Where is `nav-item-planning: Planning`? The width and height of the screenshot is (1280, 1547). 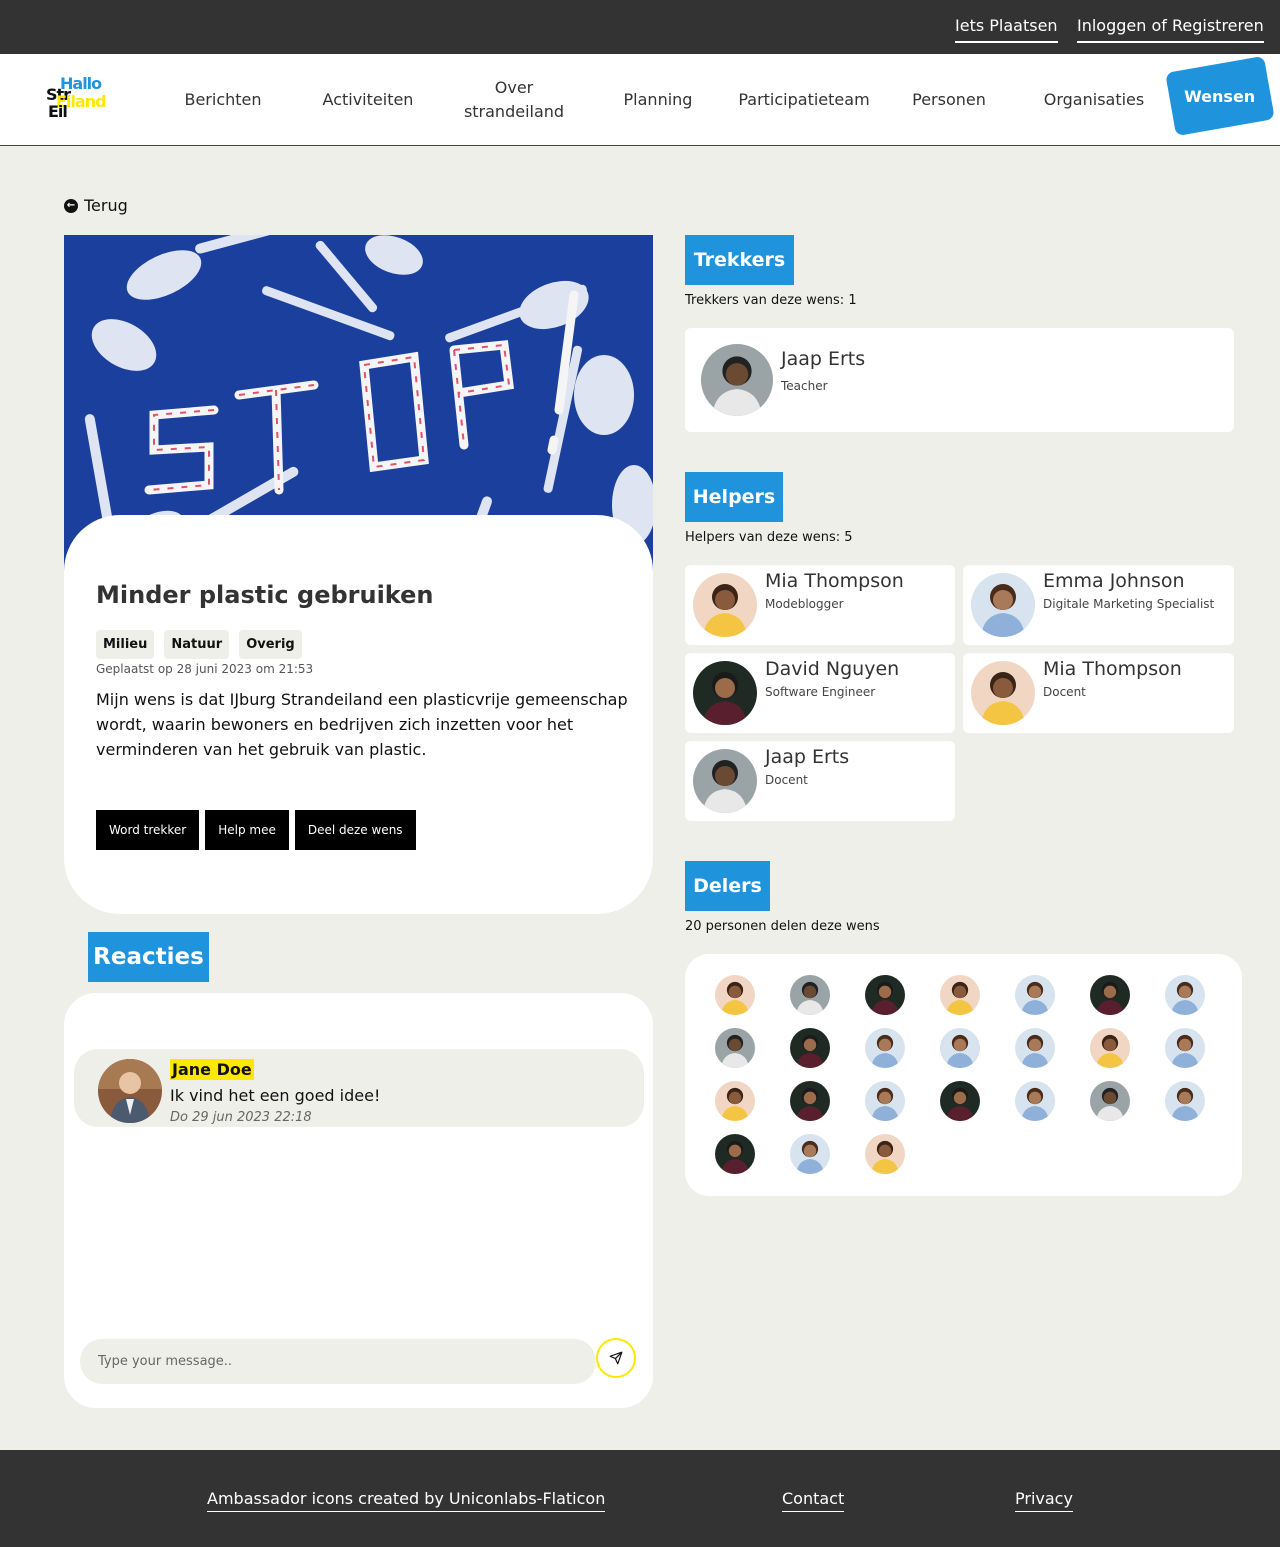 nav-item-planning: Planning is located at coordinates (658, 100).